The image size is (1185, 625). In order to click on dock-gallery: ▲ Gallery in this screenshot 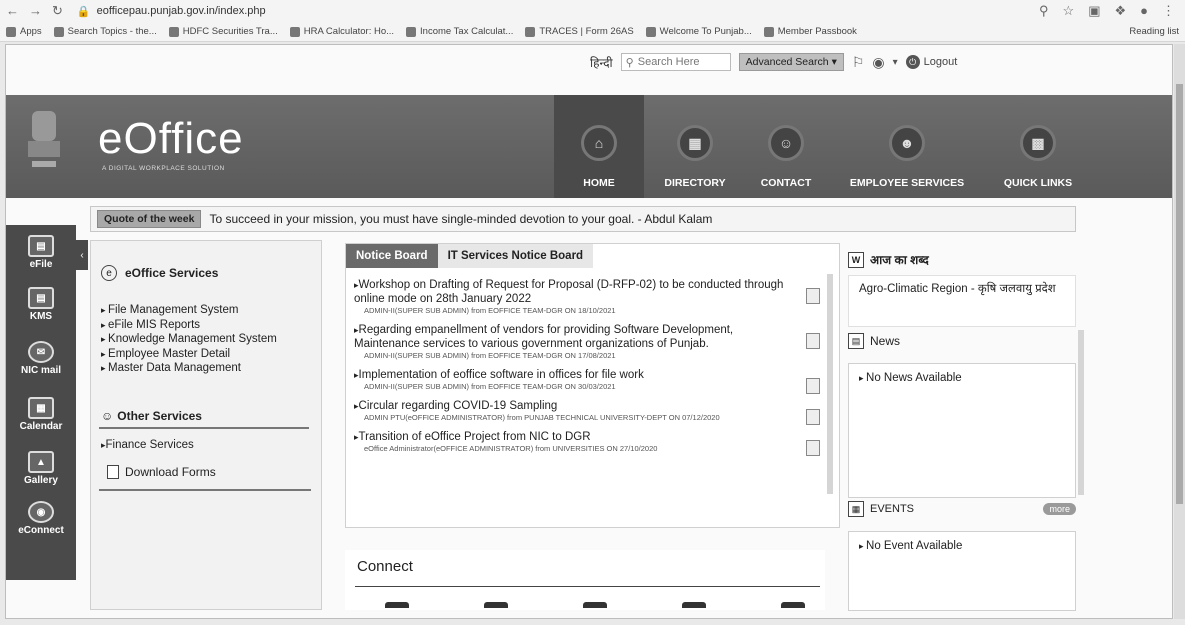, I will do `click(41, 468)`.